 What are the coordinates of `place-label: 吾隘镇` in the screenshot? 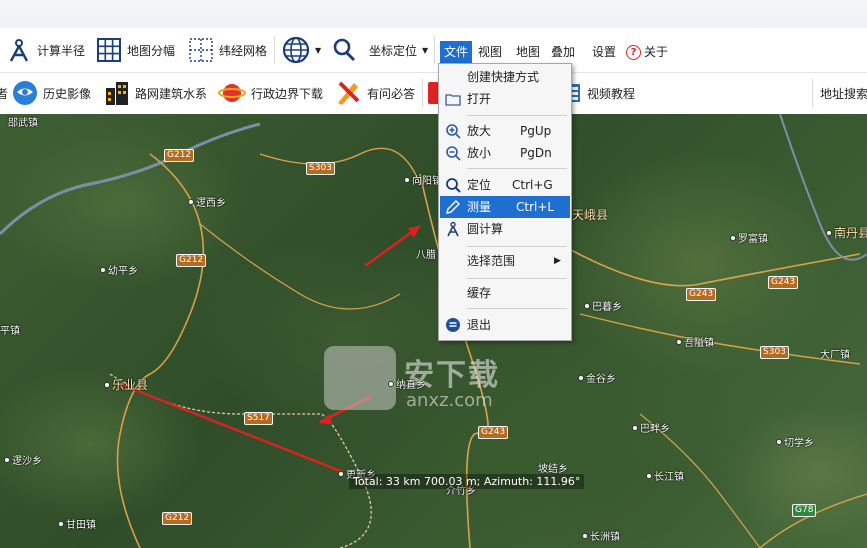 It's located at (695, 341).